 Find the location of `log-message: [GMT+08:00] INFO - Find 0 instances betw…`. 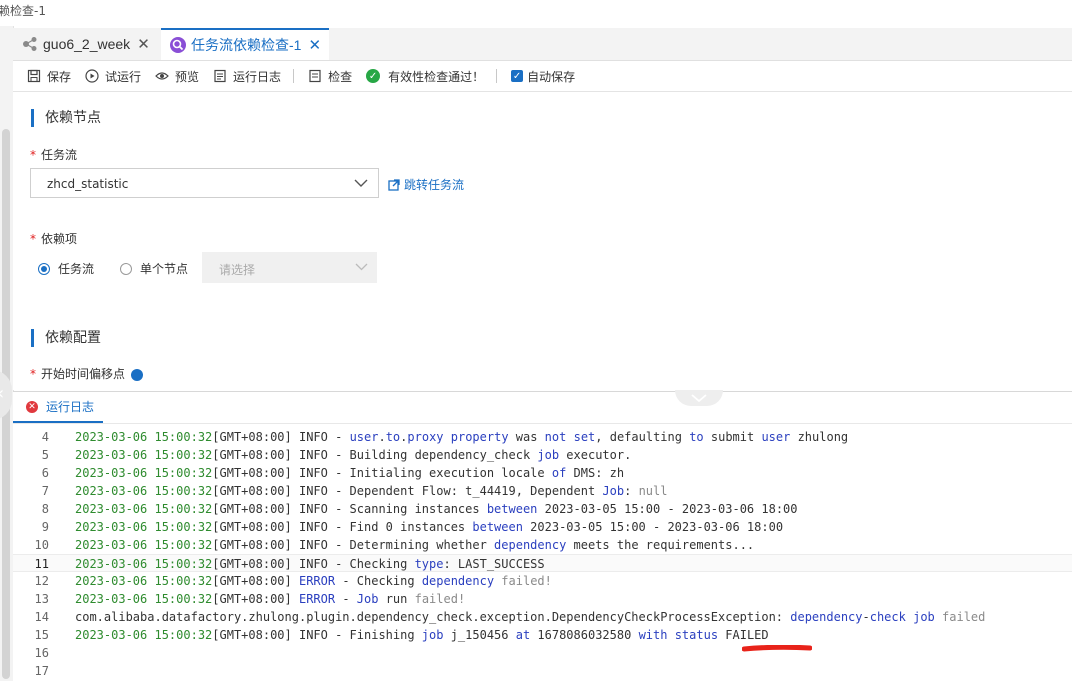

log-message: [GMT+08:00] INFO - Find 0 instances betw… is located at coordinates (498, 527).